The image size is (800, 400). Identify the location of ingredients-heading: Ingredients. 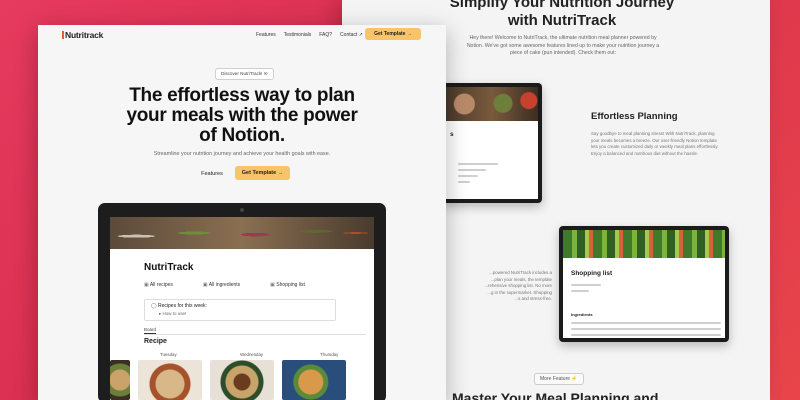
(582, 314).